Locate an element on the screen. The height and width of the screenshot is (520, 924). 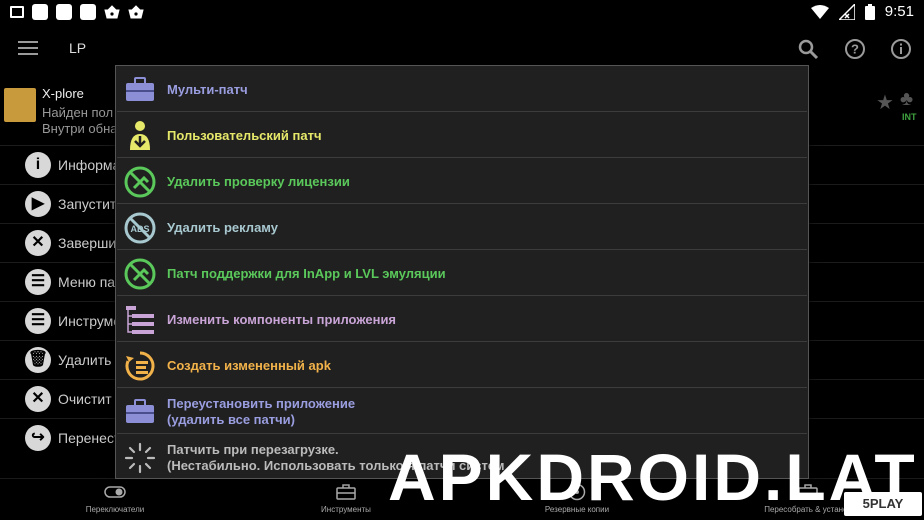
menu-item-label: Информа is located at coordinates (89, 165).